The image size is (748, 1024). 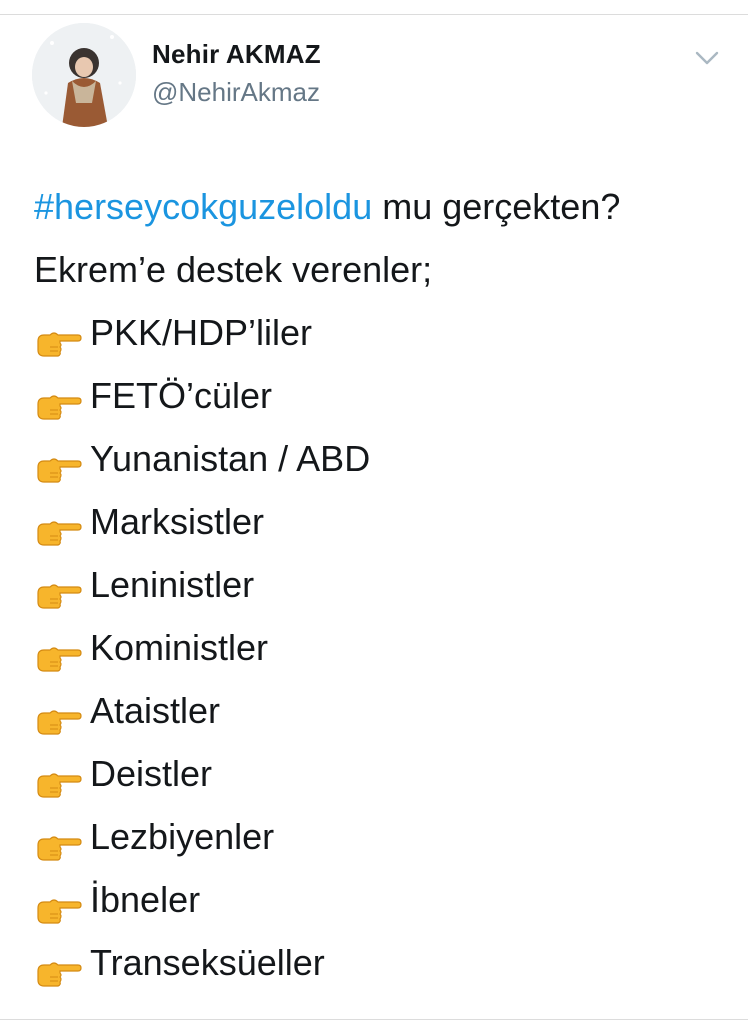 I want to click on list-item: Marksistler, so click(x=381, y=521).